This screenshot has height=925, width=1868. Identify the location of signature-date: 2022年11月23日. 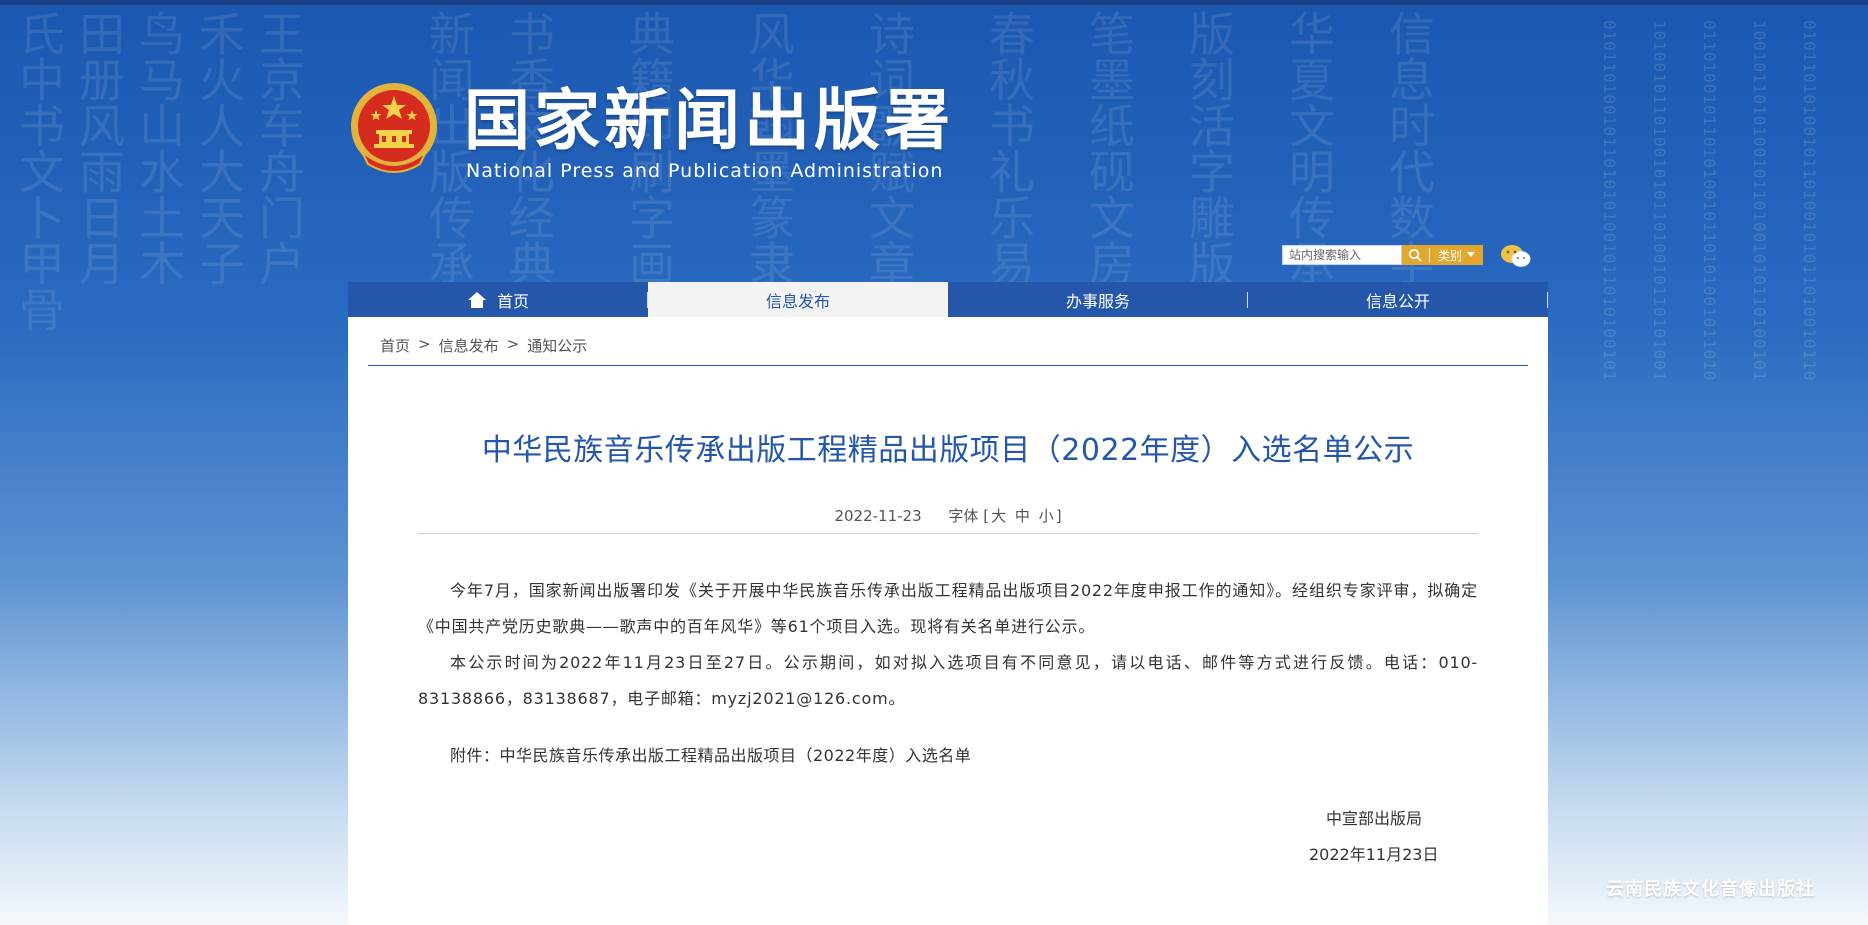
(1374, 854).